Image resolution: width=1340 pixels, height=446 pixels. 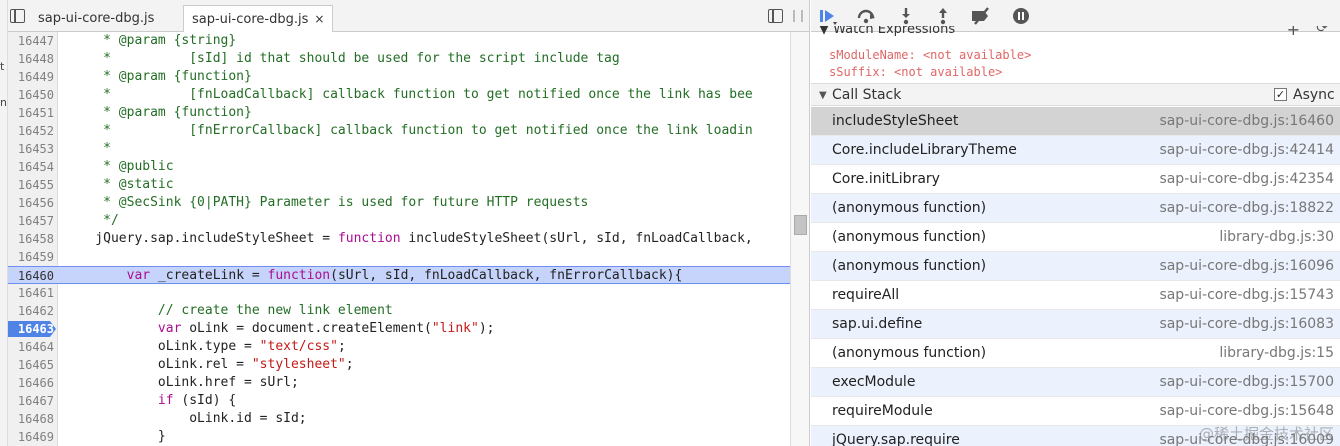 What do you see at coordinates (1075, 179) in the screenshot?
I see `call-frame: Core.initLibrary sap-ui-core-dbg.js:42354` at bounding box center [1075, 179].